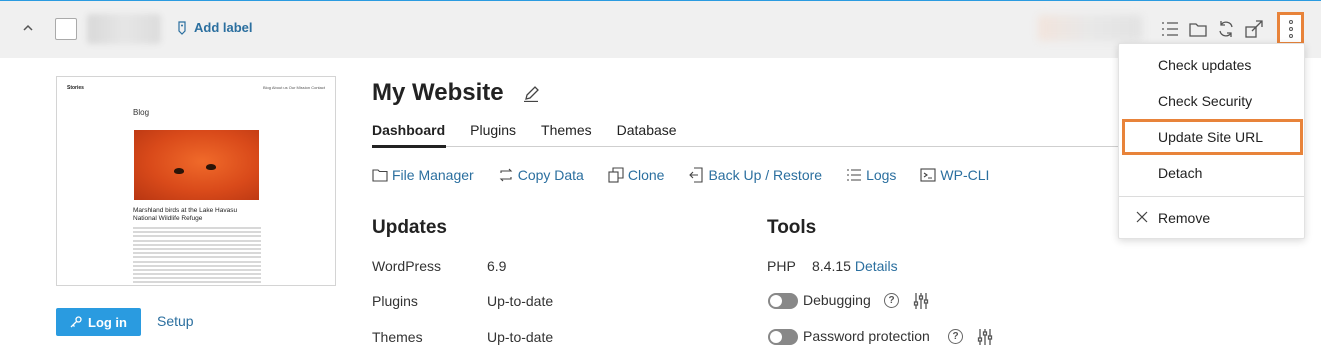 The image size is (1321, 359). I want to click on logs-link: Logs, so click(871, 175).